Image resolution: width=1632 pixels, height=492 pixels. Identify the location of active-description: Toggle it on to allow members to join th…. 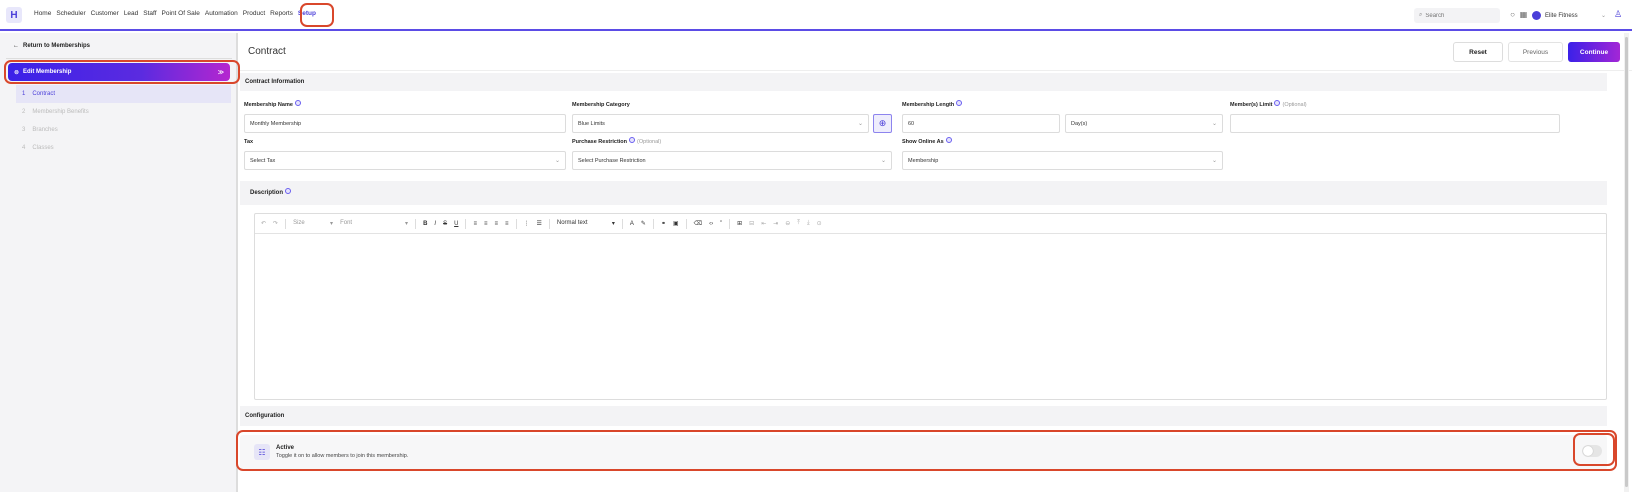
(342, 456).